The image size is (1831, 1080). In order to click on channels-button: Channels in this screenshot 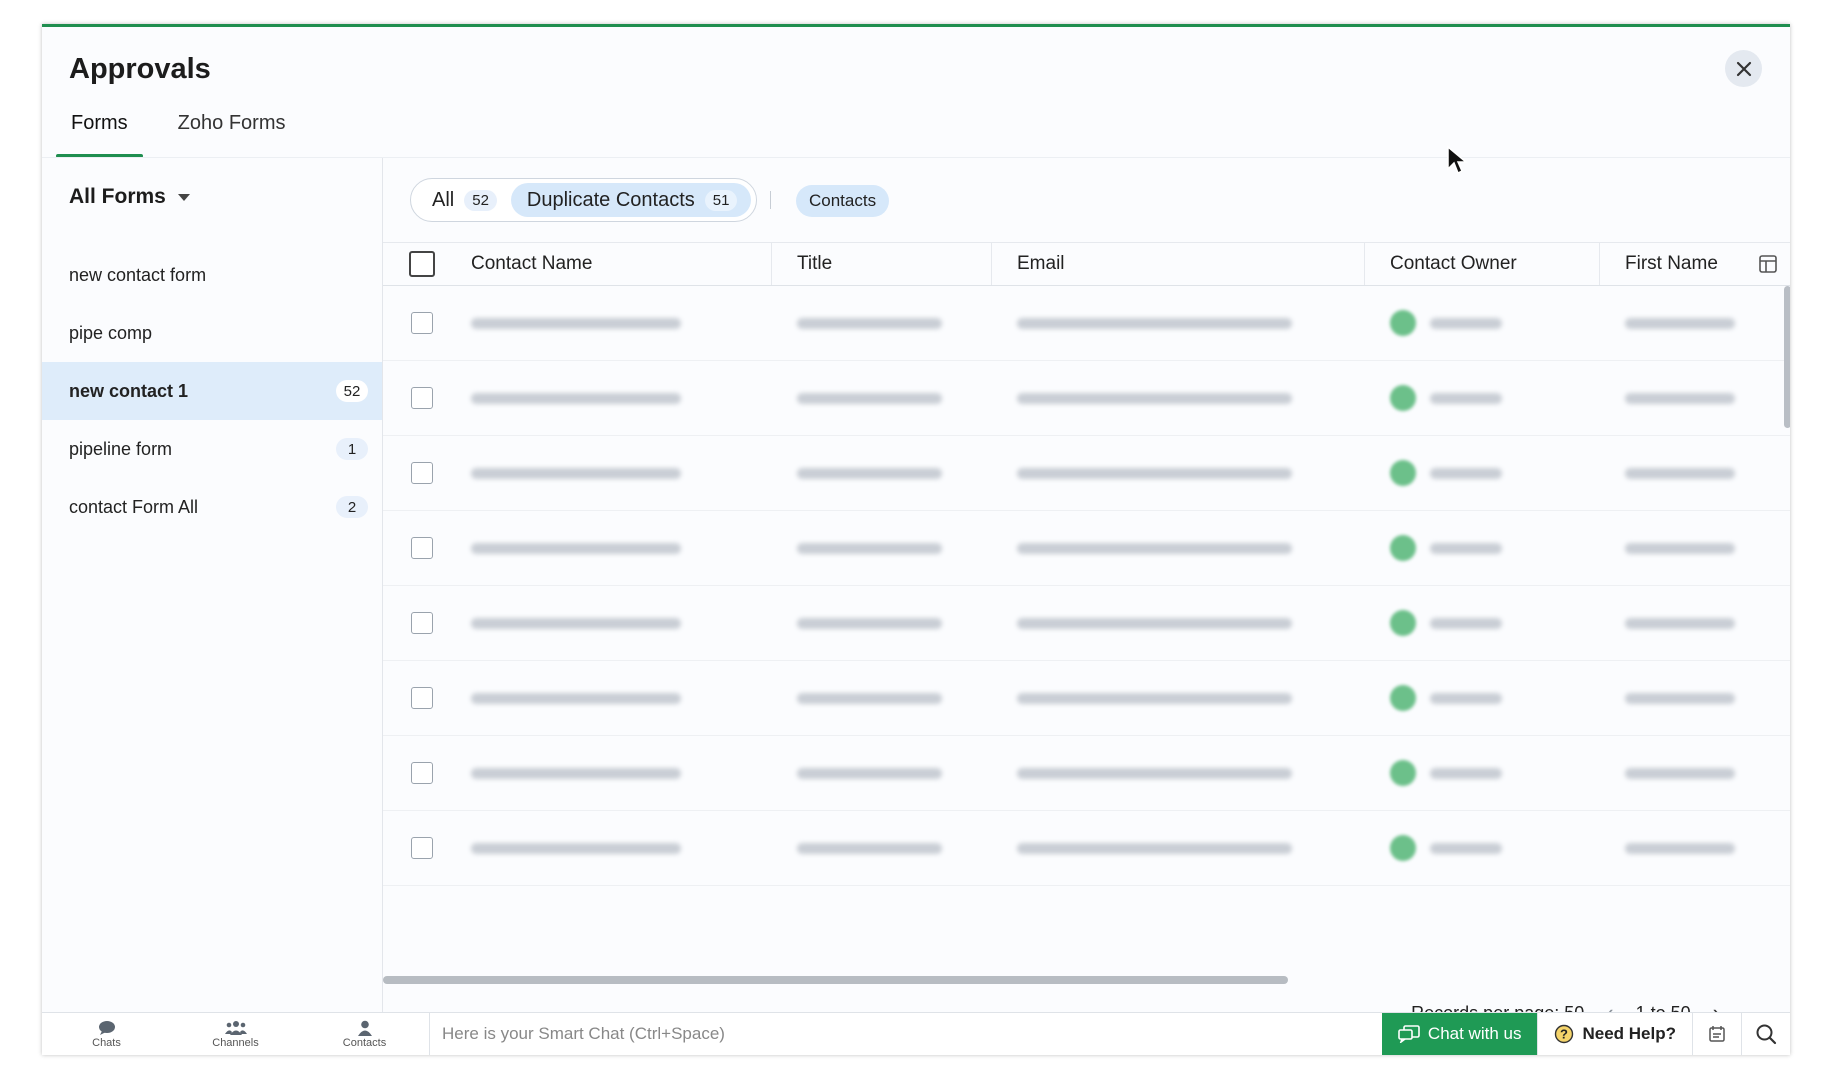, I will do `click(235, 1034)`.